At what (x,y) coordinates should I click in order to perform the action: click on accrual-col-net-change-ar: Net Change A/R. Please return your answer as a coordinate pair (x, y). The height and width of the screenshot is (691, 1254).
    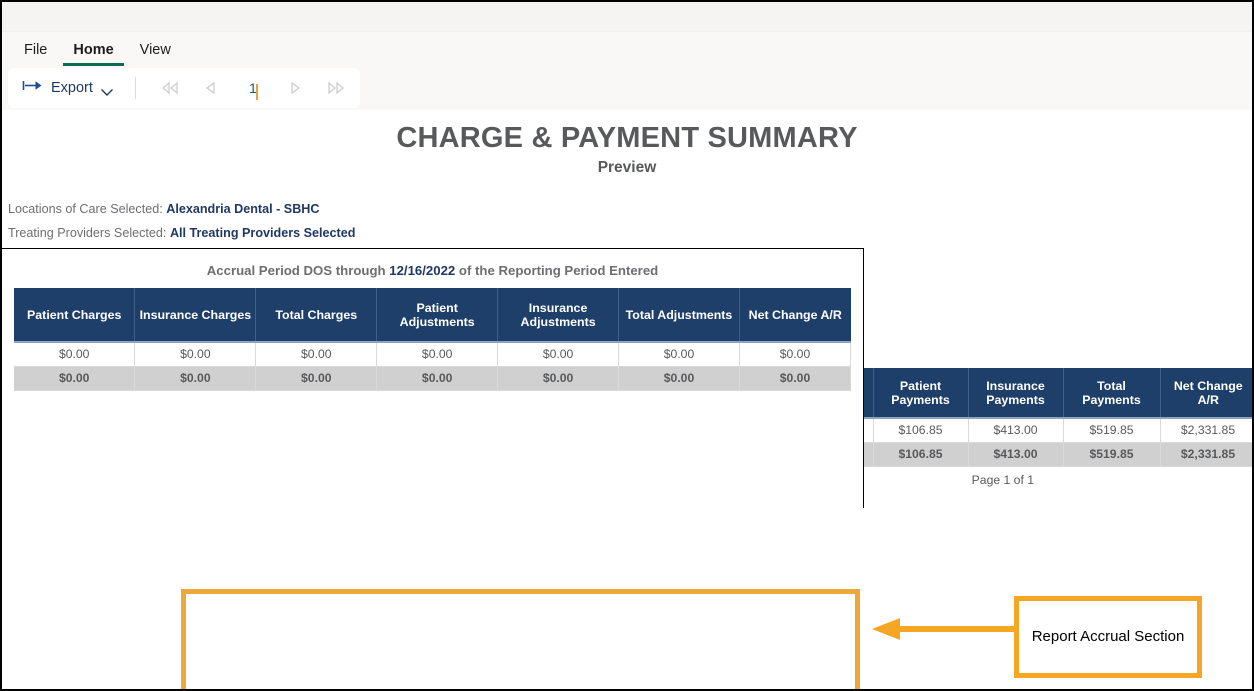
    Looking at the image, I should click on (795, 315).